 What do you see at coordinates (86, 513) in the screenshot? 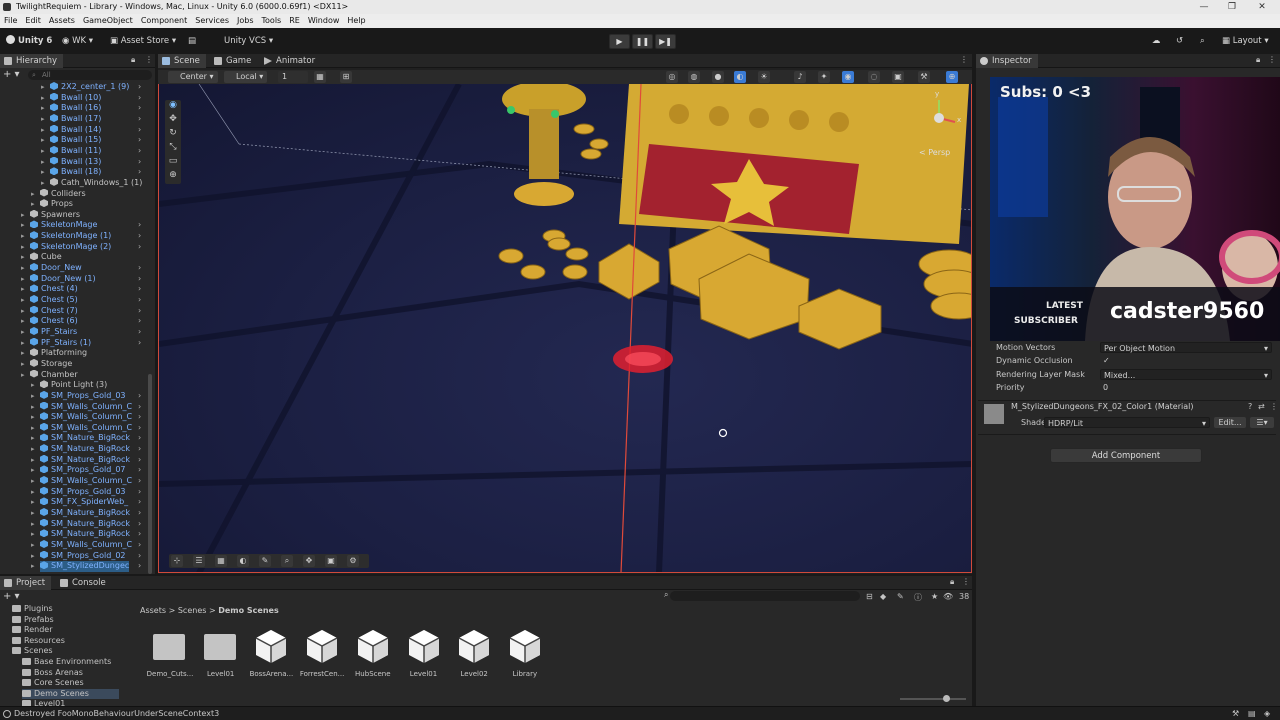
I see `hierarchy-item: ▸ SM_Nature_BigRock ›` at bounding box center [86, 513].